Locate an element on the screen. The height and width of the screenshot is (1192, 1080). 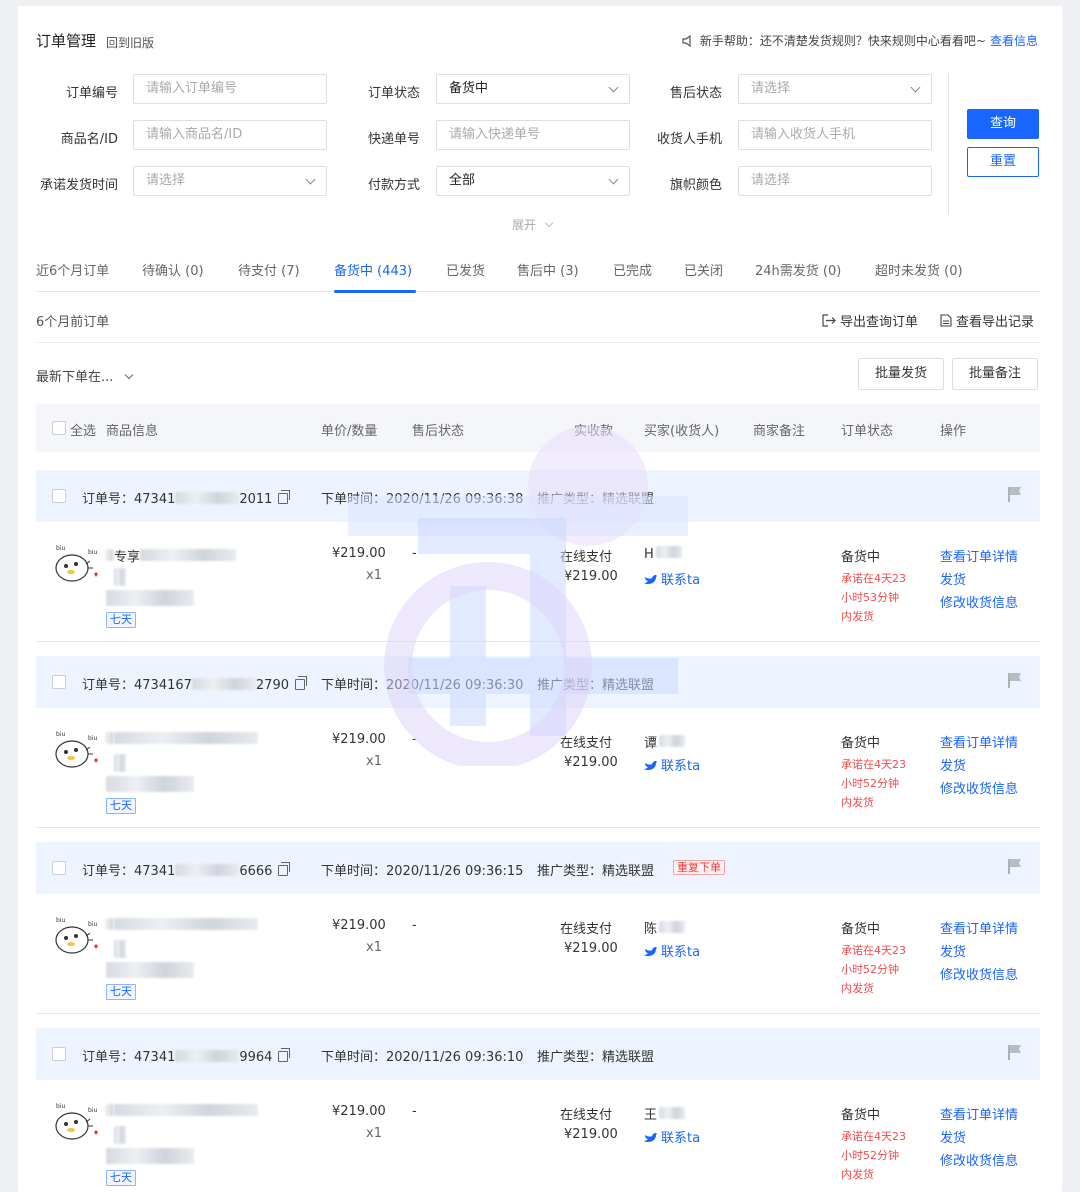
help-link: 查看信息 is located at coordinates (1014, 40).